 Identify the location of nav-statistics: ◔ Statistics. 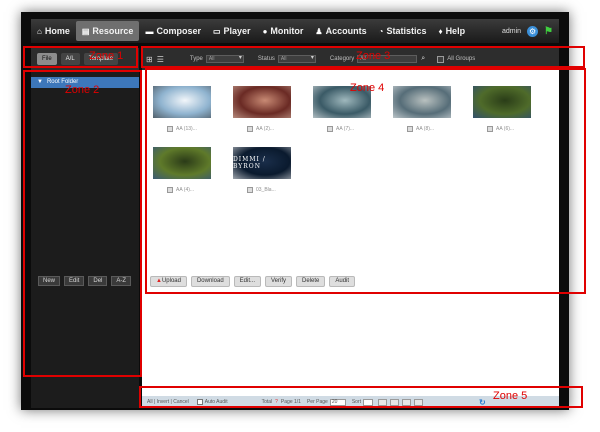
(403, 31).